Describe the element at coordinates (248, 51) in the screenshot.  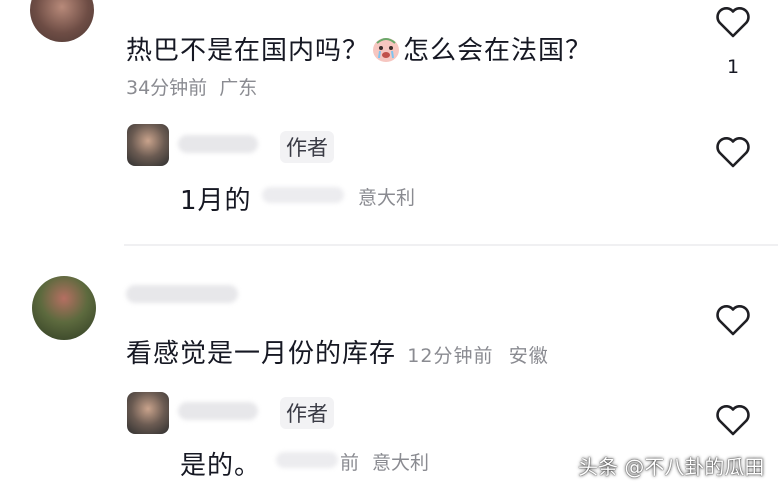
I see `comment-text-part: 热巴不是在国内吗？` at that location.